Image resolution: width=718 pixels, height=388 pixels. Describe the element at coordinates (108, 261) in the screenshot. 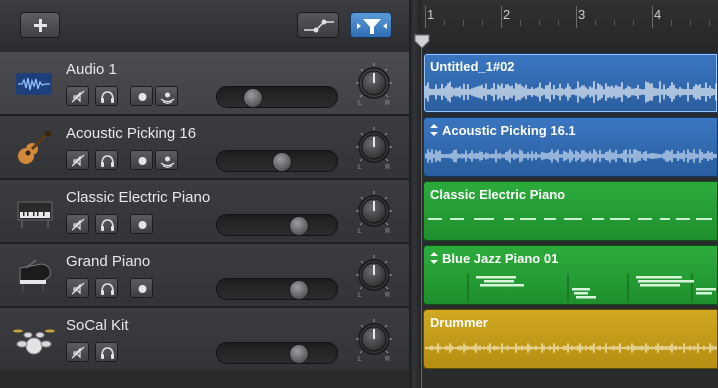

I see `track-name: Grand Piano` at that location.